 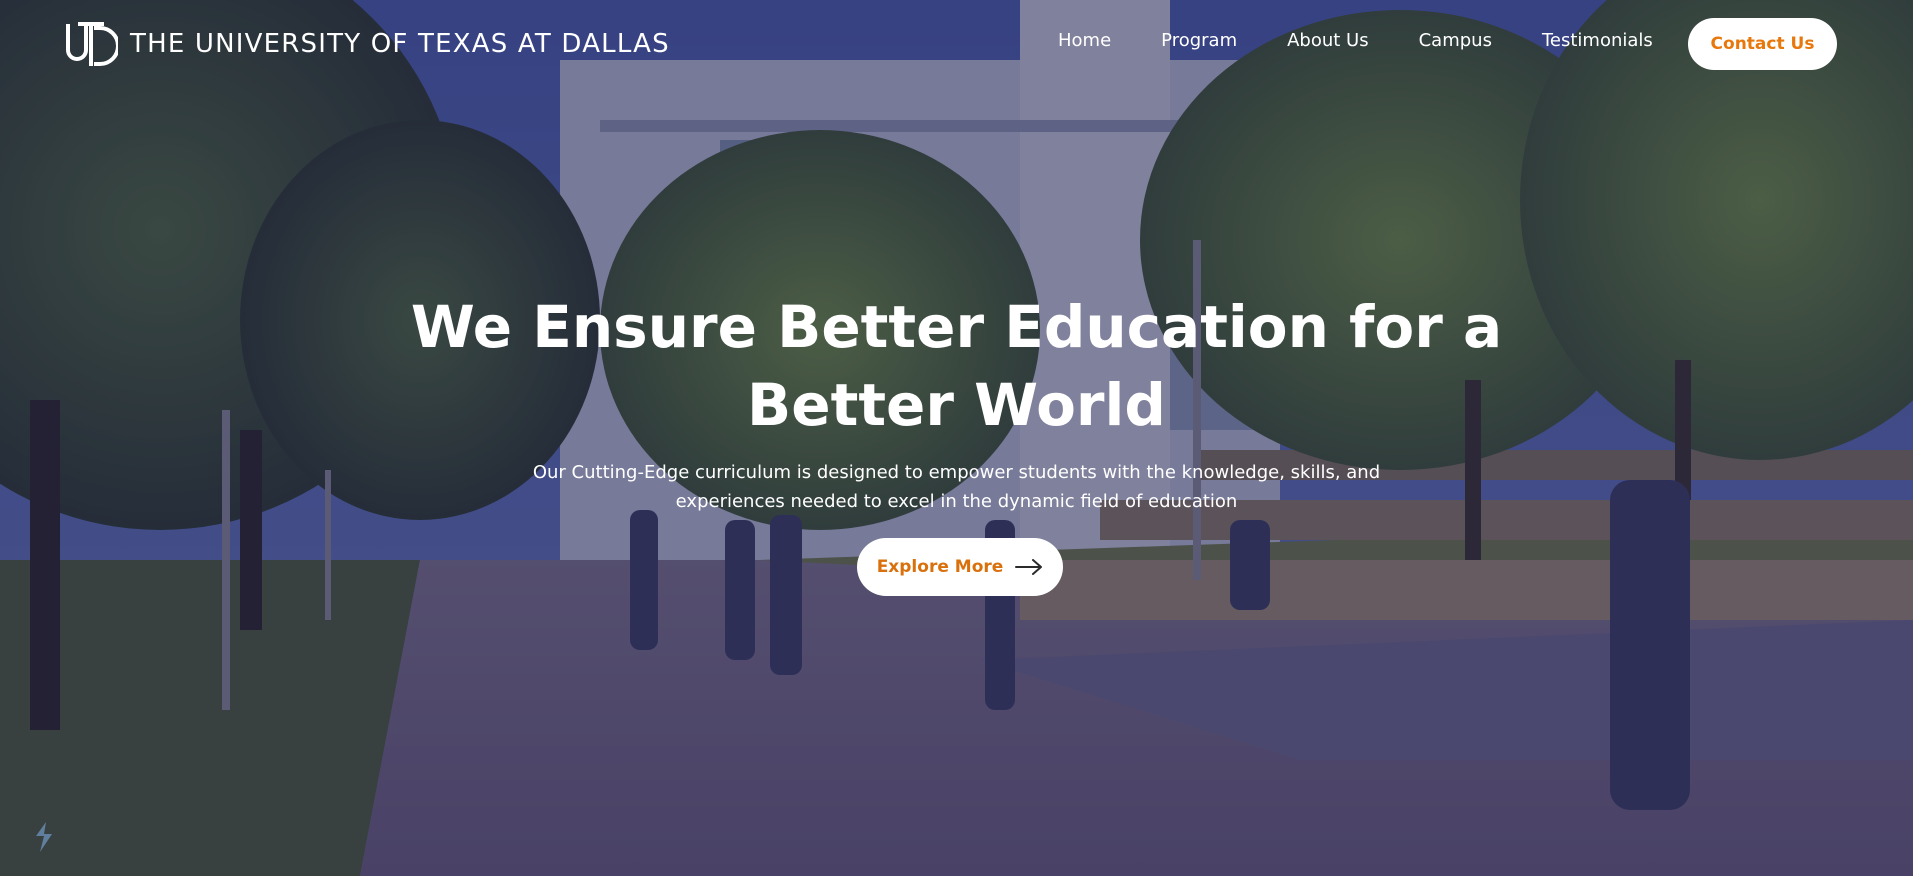 What do you see at coordinates (1328, 40) in the screenshot?
I see `nav-link-about-us: About Us` at bounding box center [1328, 40].